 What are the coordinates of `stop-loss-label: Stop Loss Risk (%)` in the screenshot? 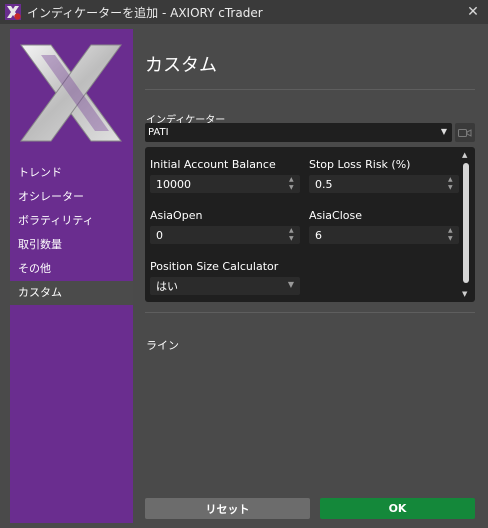 It's located at (360, 164).